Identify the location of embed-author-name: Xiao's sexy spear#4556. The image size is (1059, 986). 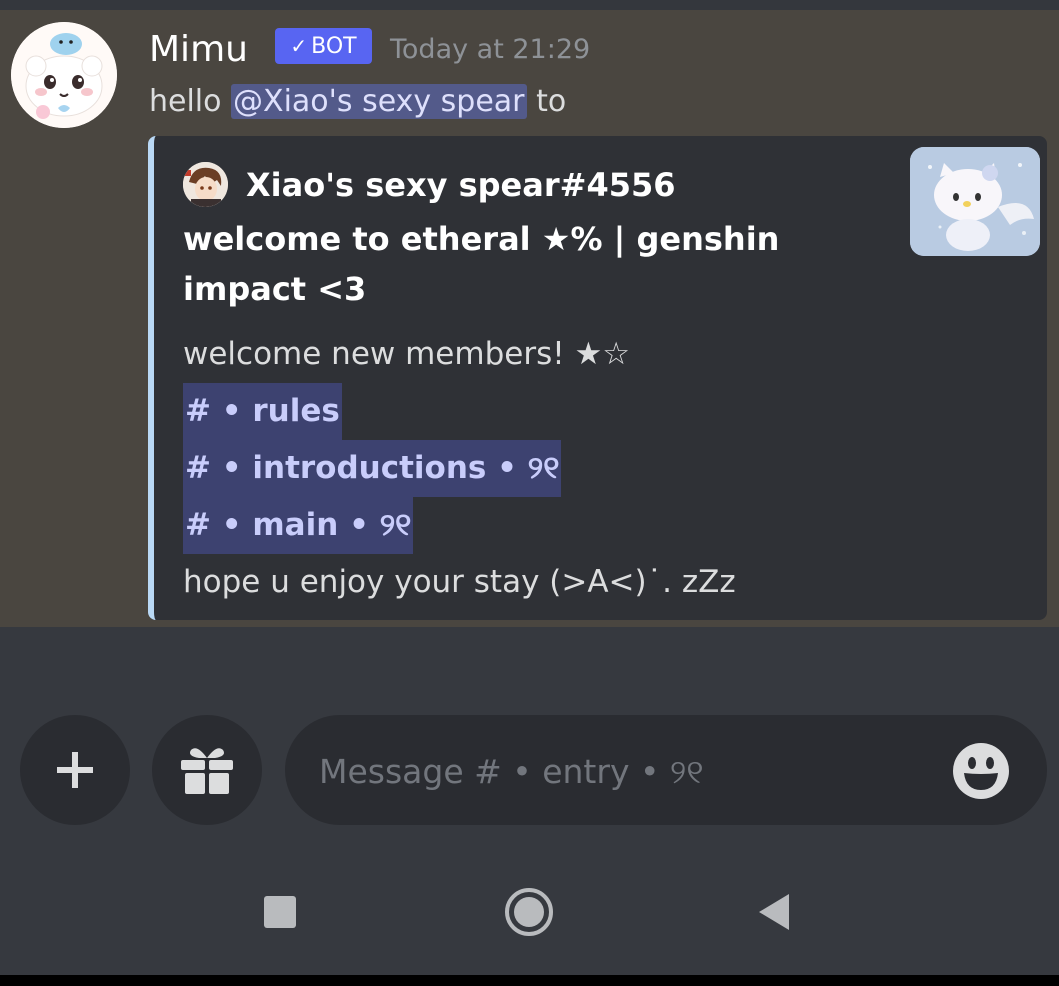
(461, 185).